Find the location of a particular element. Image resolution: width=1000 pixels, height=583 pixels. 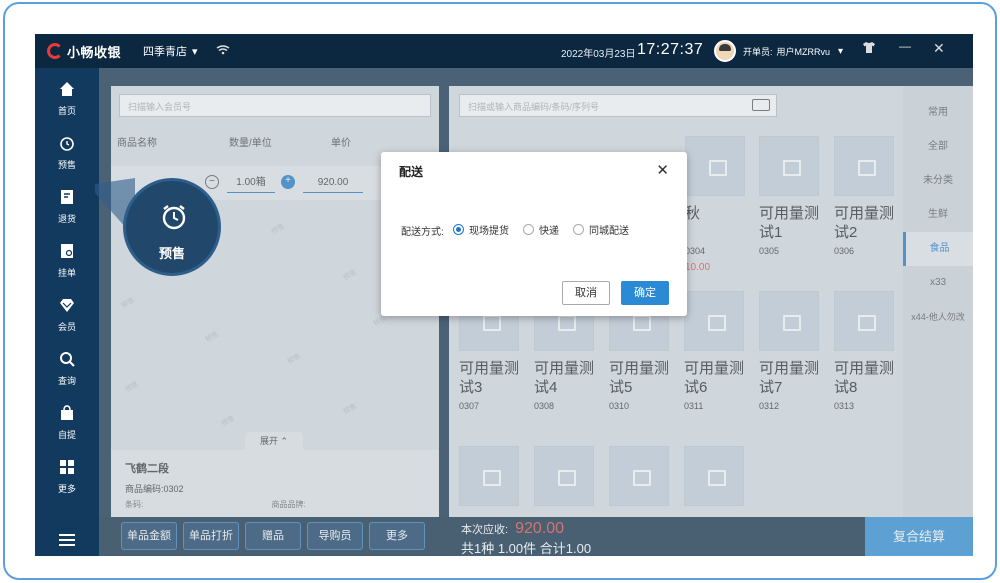

radio-label: 现场提货 is located at coordinates (489, 231).